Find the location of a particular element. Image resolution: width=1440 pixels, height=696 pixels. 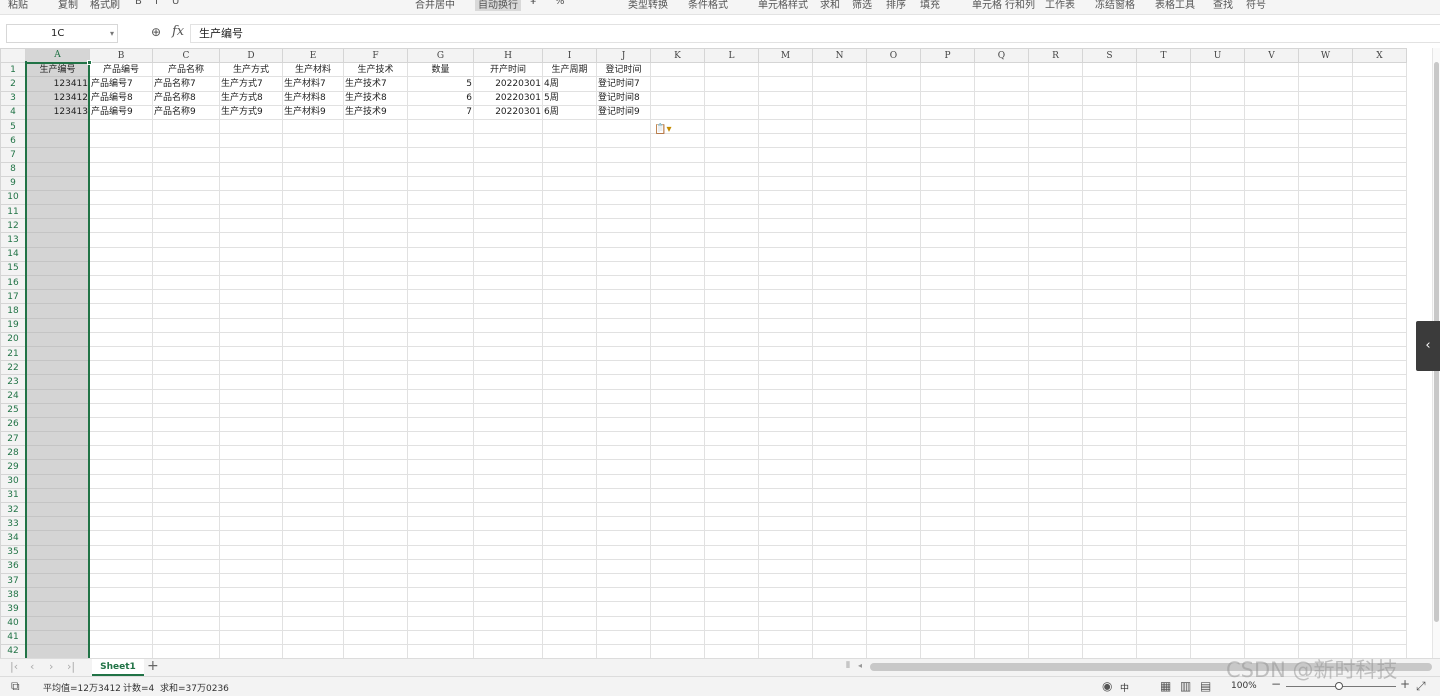

cell: 登记时间9 is located at coordinates (623, 112).